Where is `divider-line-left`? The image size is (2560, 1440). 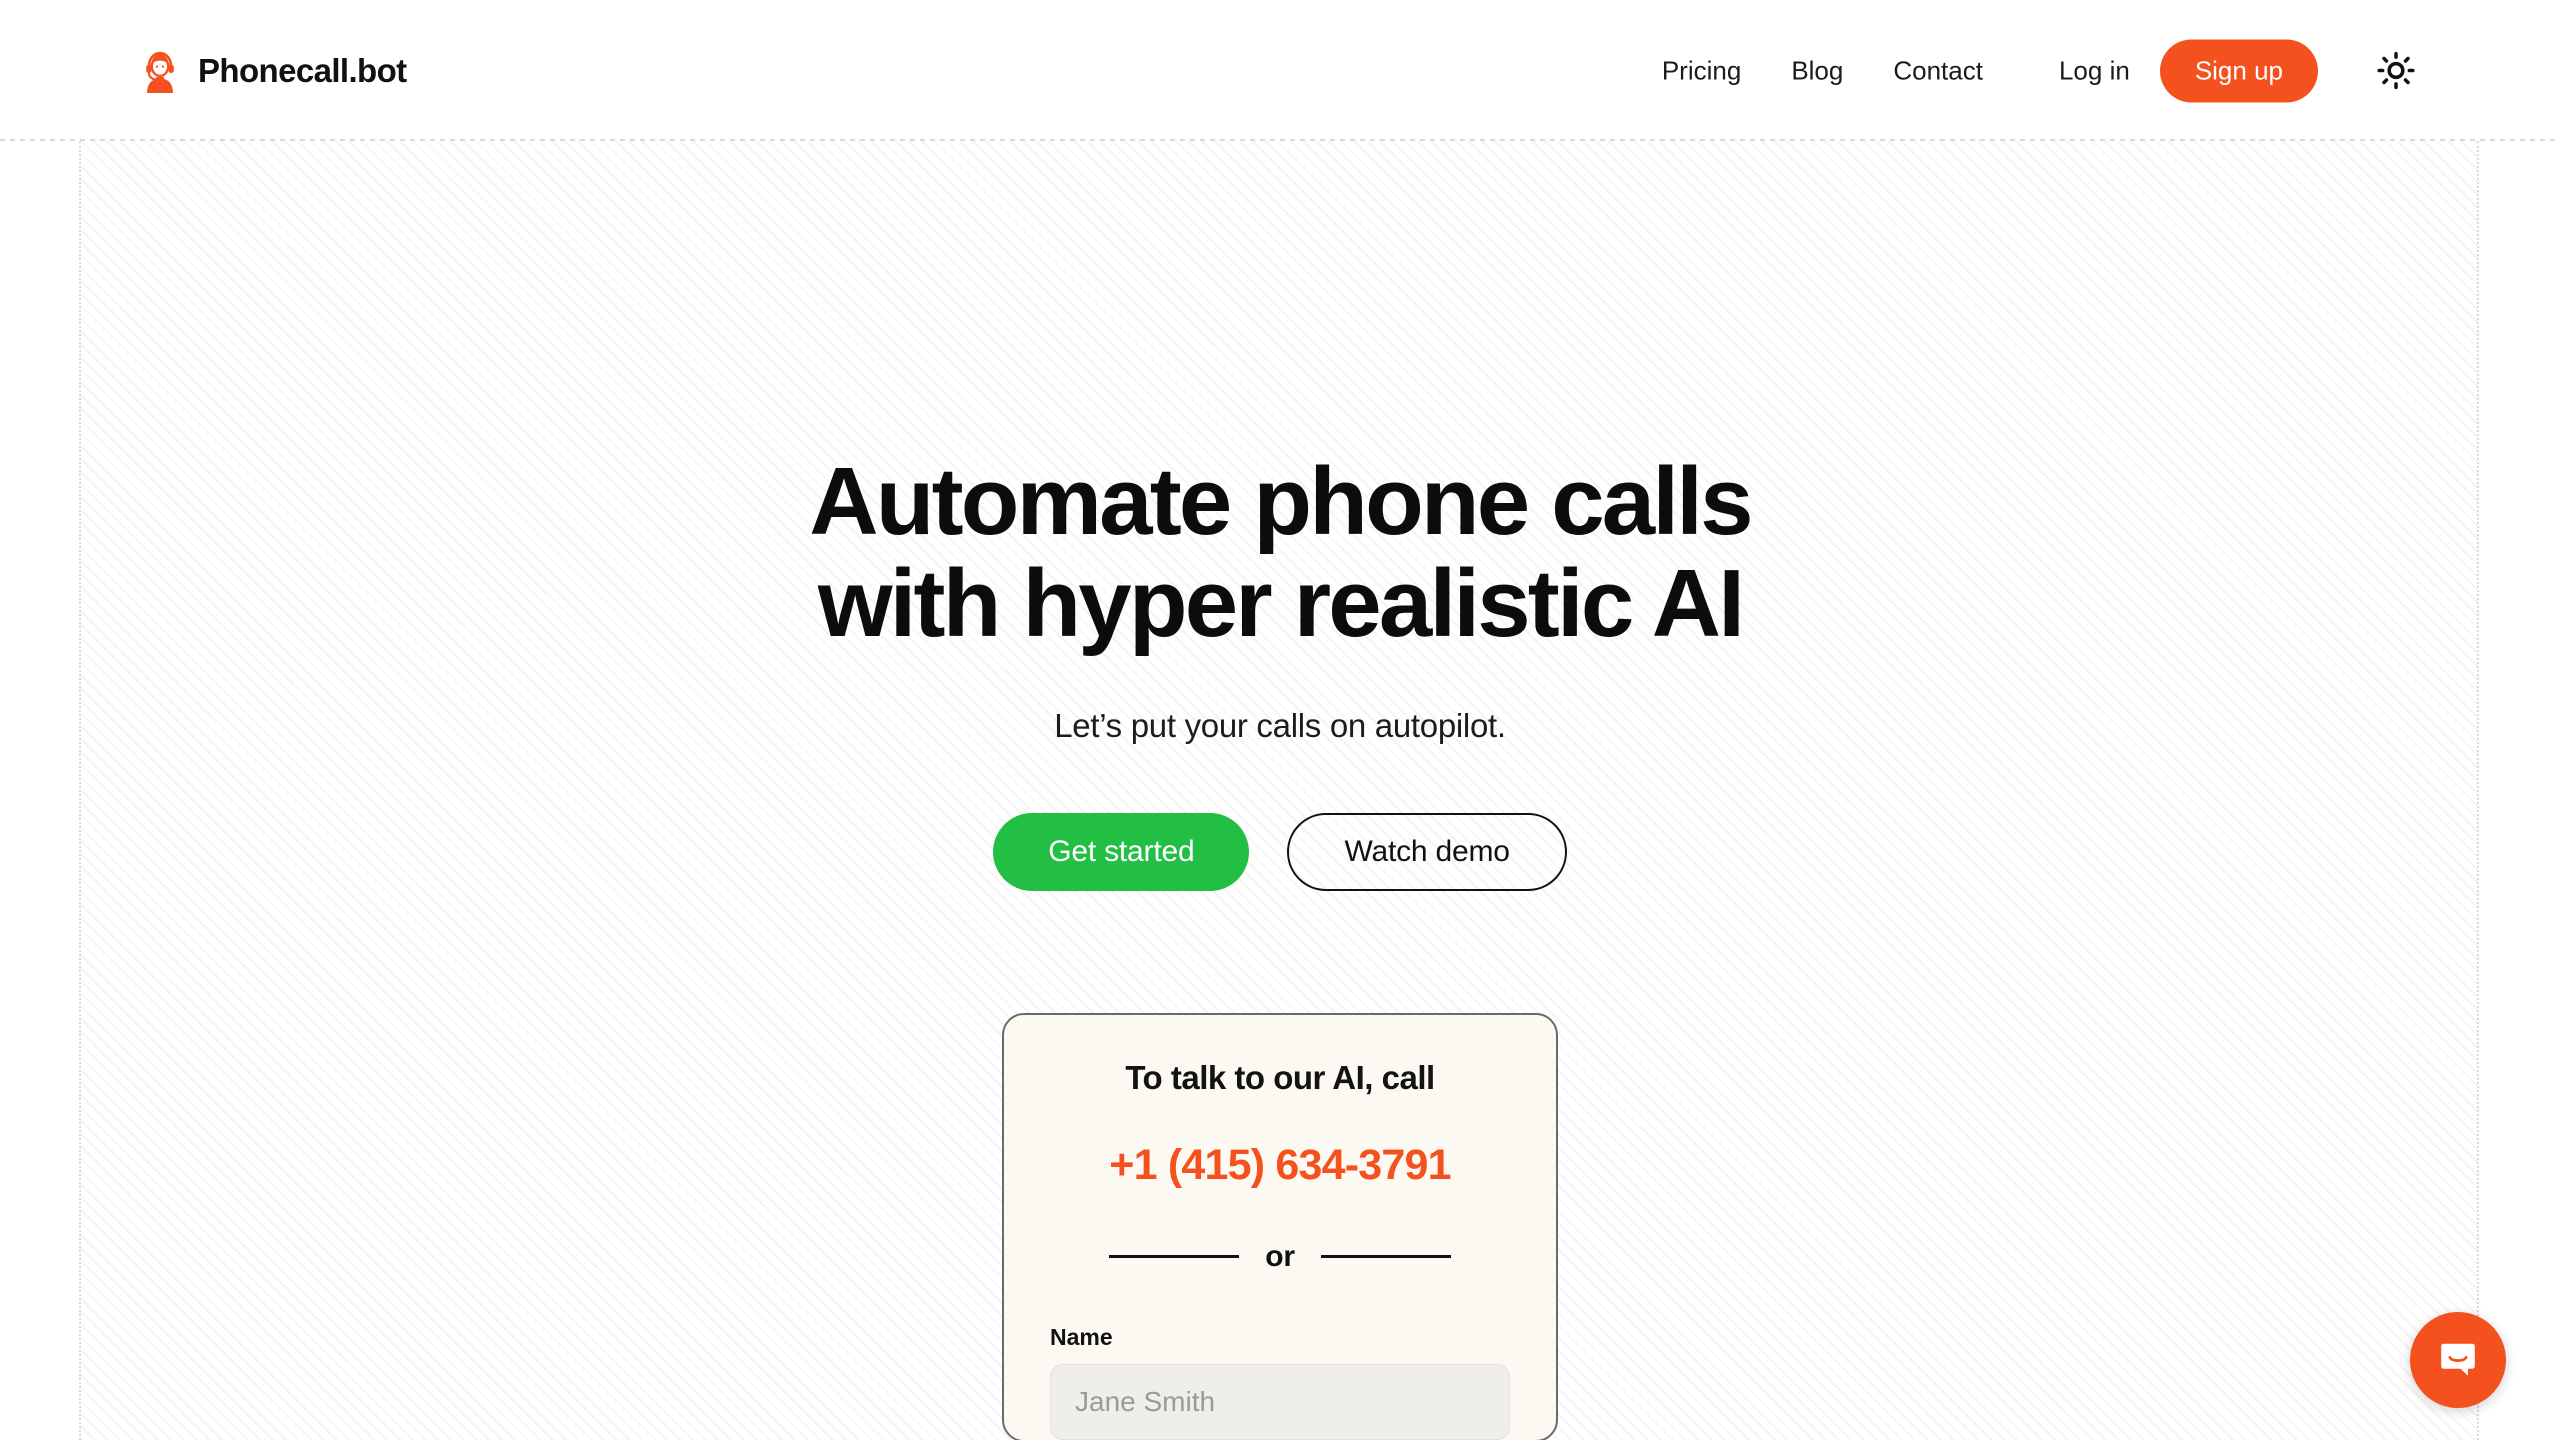 divider-line-left is located at coordinates (1174, 1256).